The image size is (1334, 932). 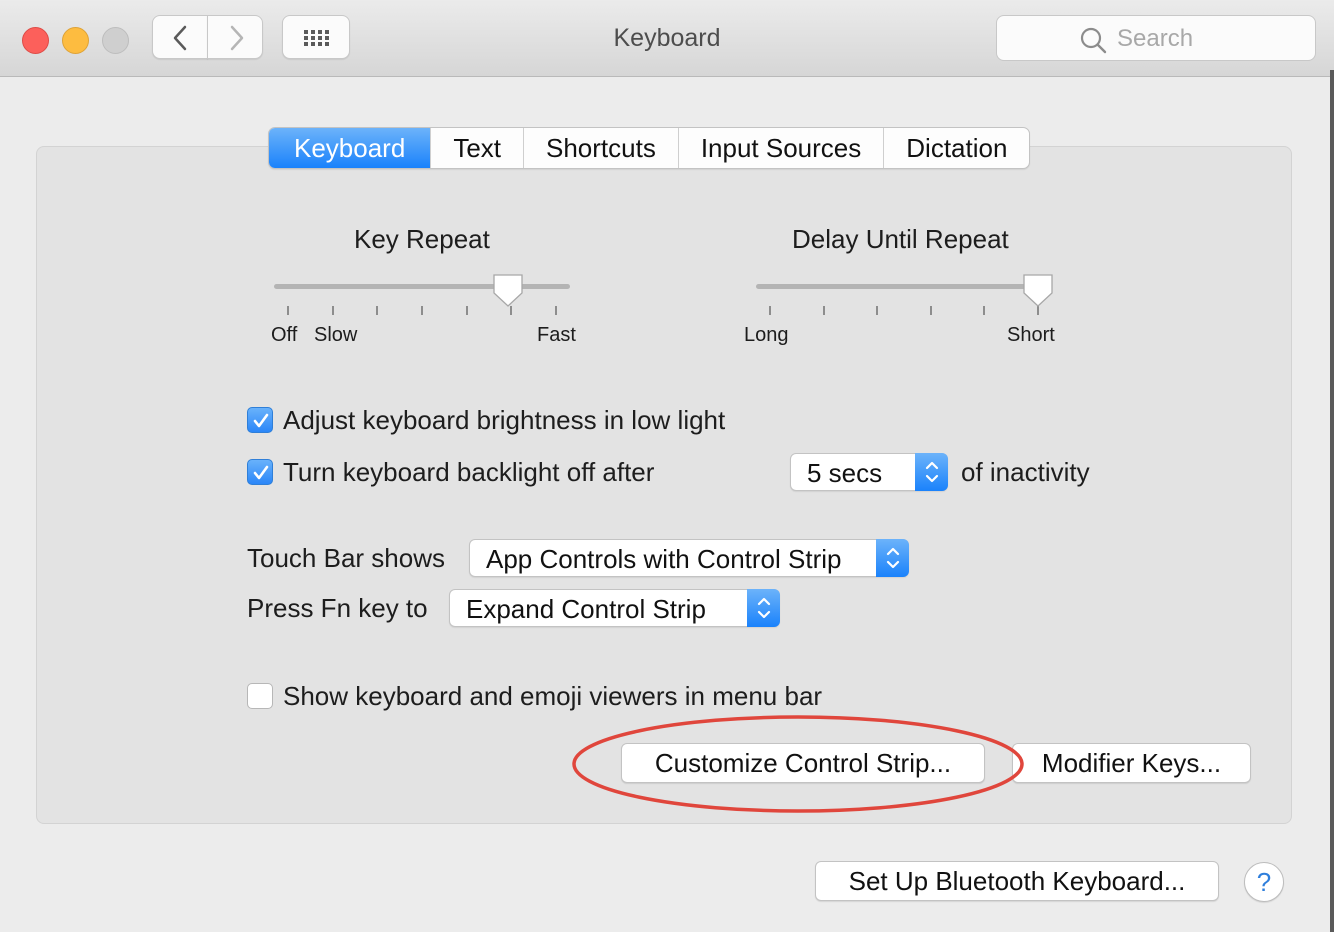 What do you see at coordinates (469, 472) in the screenshot?
I see `backlight-off-label: Turn keyboard backlight off after` at bounding box center [469, 472].